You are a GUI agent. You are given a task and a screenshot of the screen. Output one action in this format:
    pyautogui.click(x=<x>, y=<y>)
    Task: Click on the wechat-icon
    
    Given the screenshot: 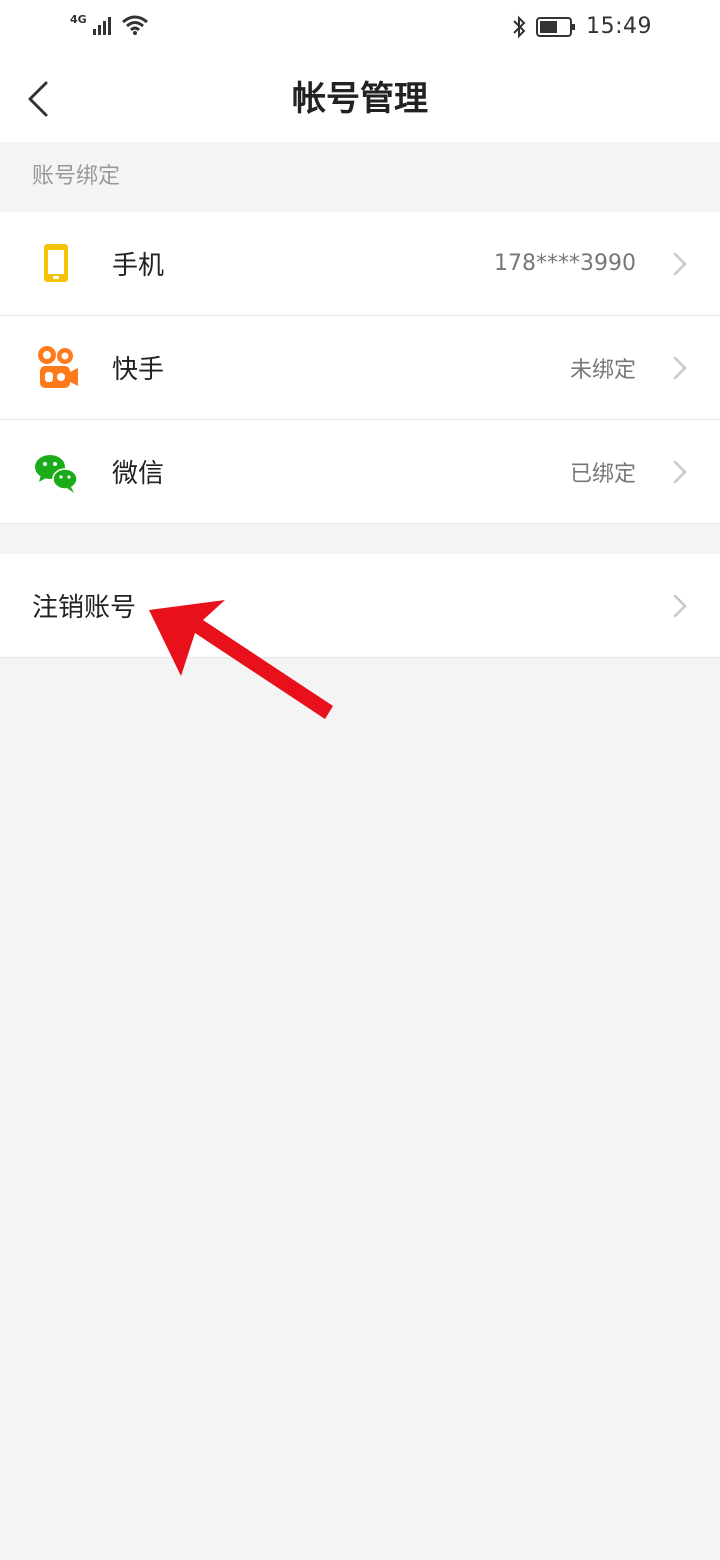 What is the action you would take?
    pyautogui.click(x=56, y=472)
    